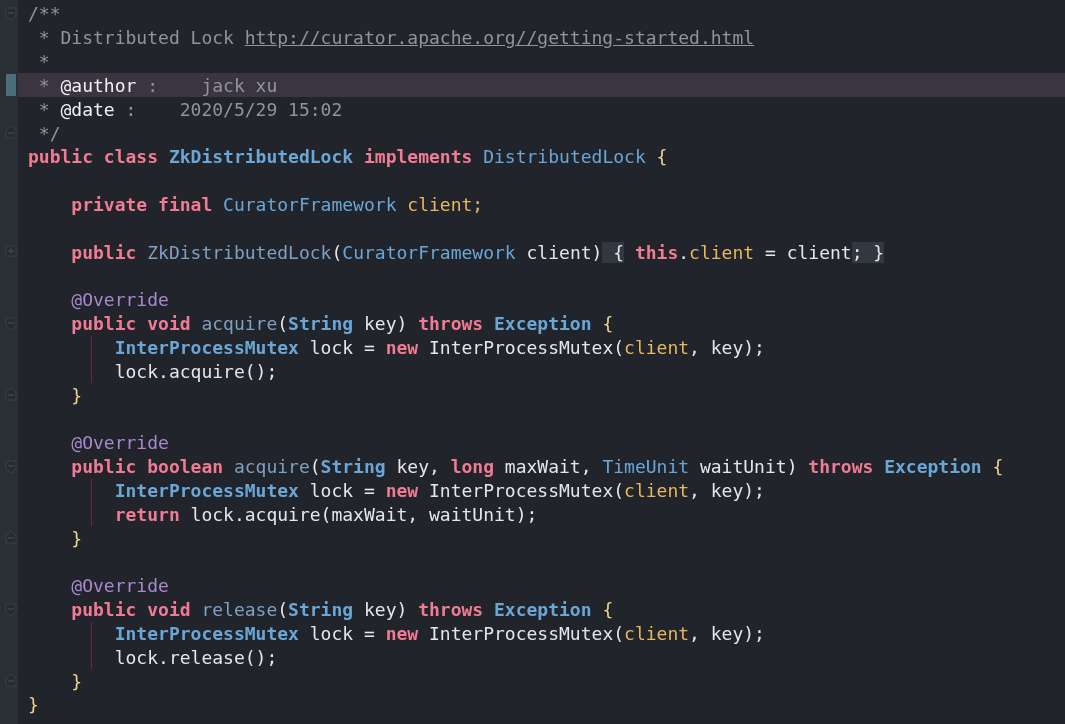 This screenshot has height=724, width=1065. What do you see at coordinates (195, 371) in the screenshot?
I see `code-line: lock.acquire();` at bounding box center [195, 371].